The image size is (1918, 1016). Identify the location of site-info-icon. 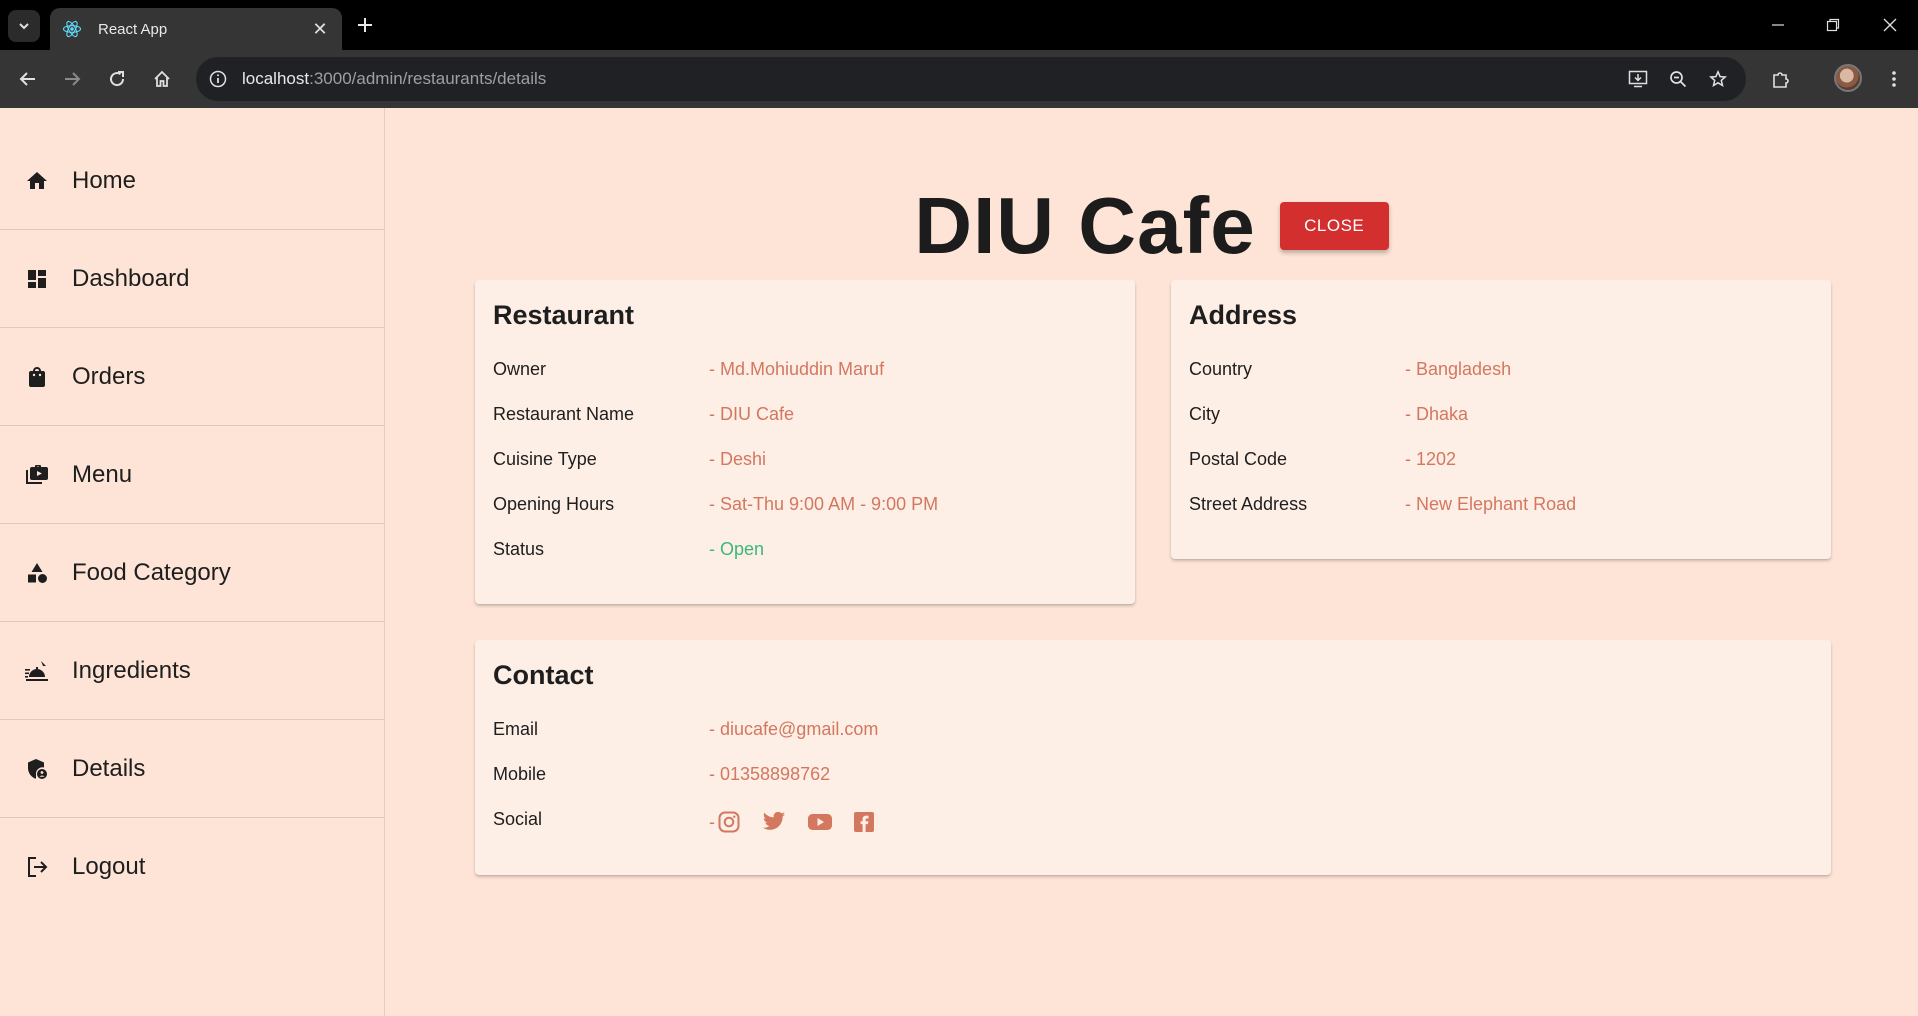
(218, 79).